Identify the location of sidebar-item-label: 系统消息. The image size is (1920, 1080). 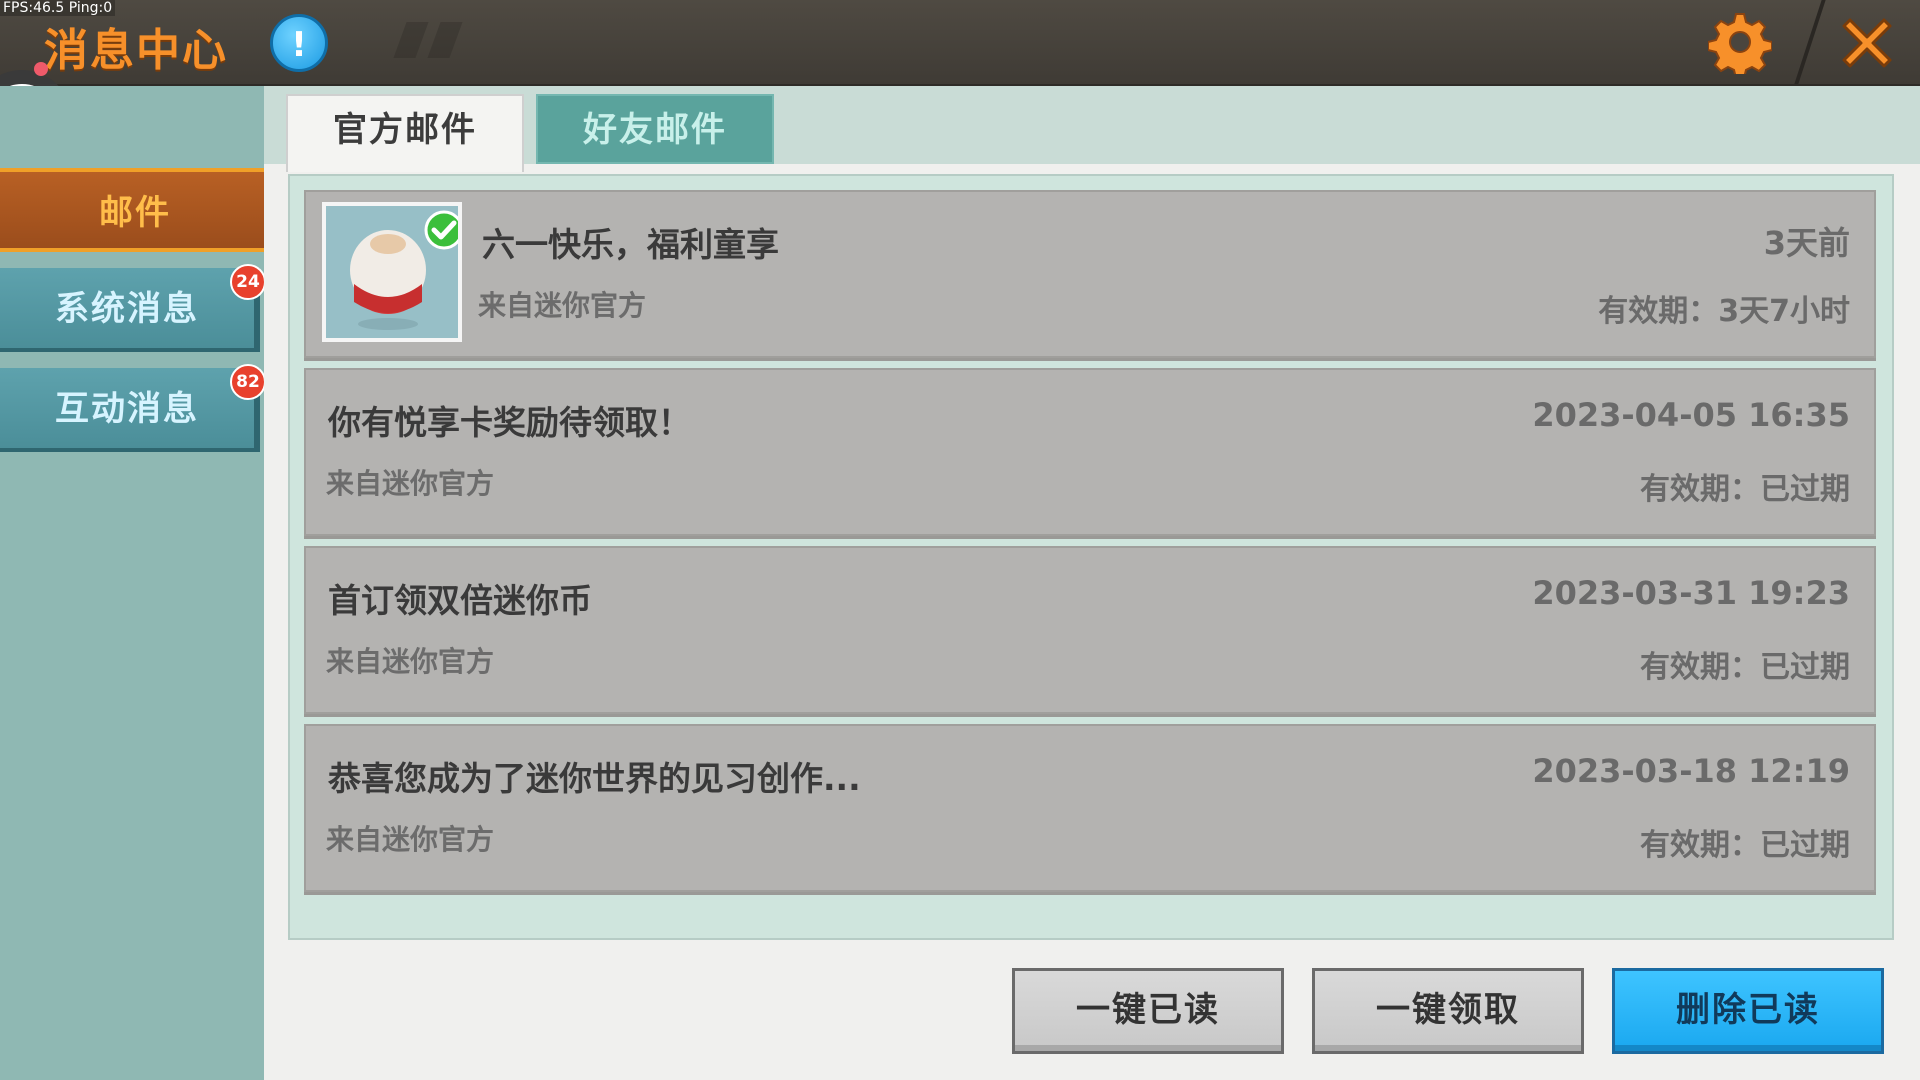
(127, 309).